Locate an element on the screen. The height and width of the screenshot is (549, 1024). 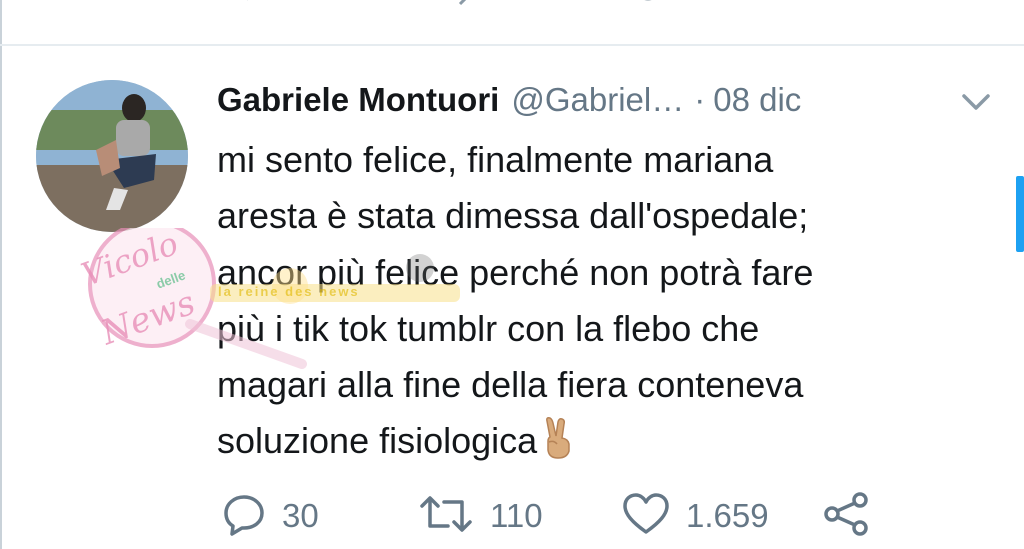
watermark-brand-line: Vicolo is located at coordinates (129, 259).